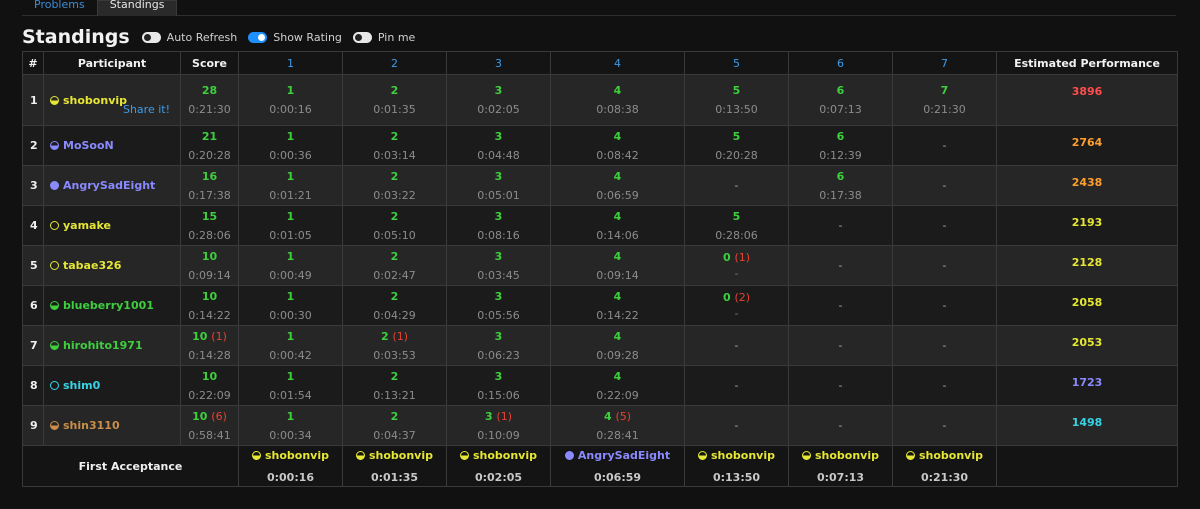  Describe the element at coordinates (103, 345) in the screenshot. I see `participant-label: hirohito1971` at that location.